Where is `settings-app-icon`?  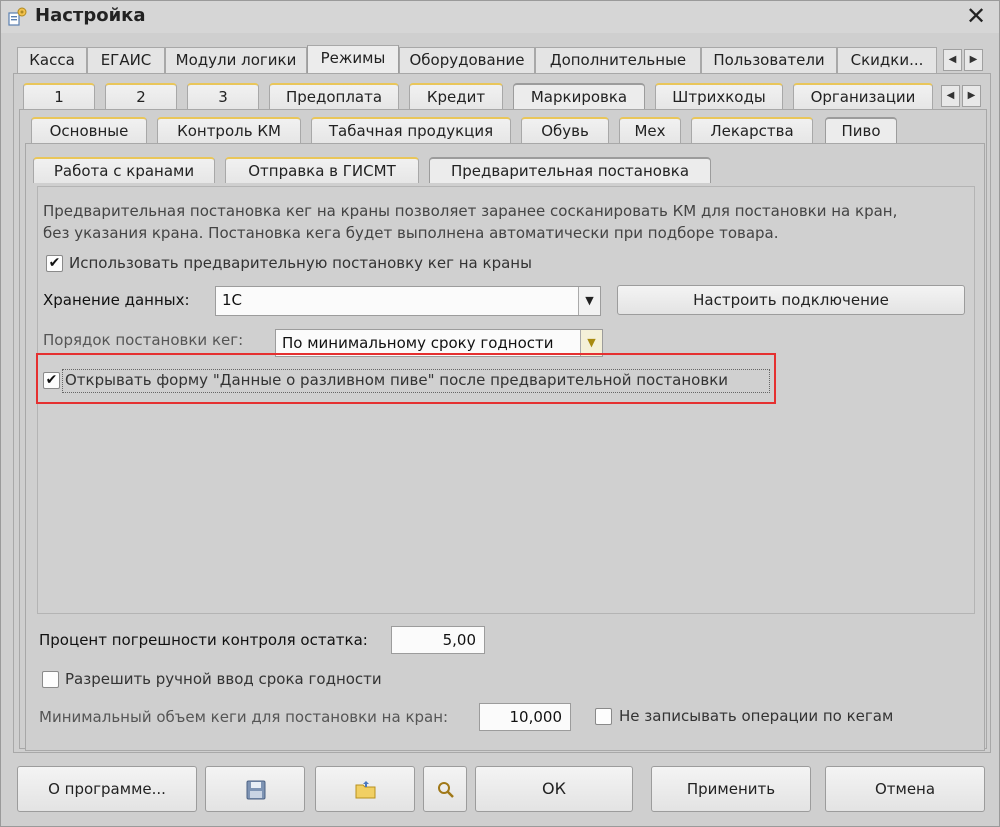
settings-app-icon is located at coordinates (17, 16).